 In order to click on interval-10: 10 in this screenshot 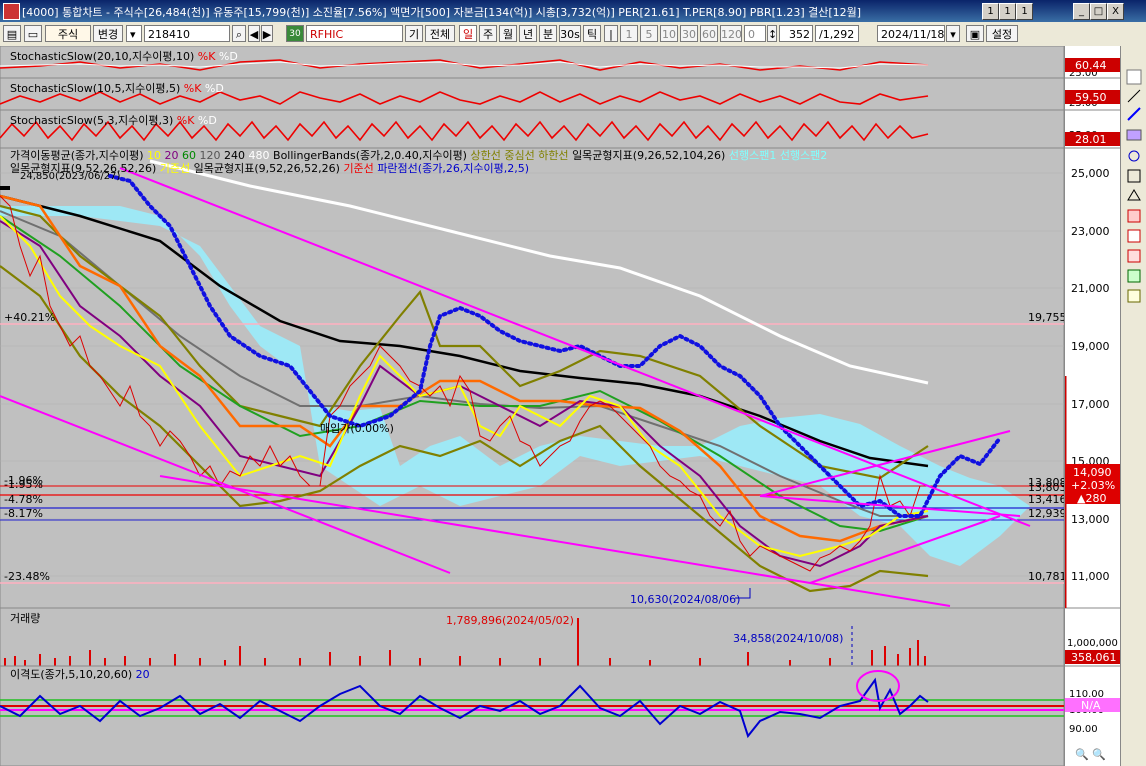, I will do `click(669, 33)`.